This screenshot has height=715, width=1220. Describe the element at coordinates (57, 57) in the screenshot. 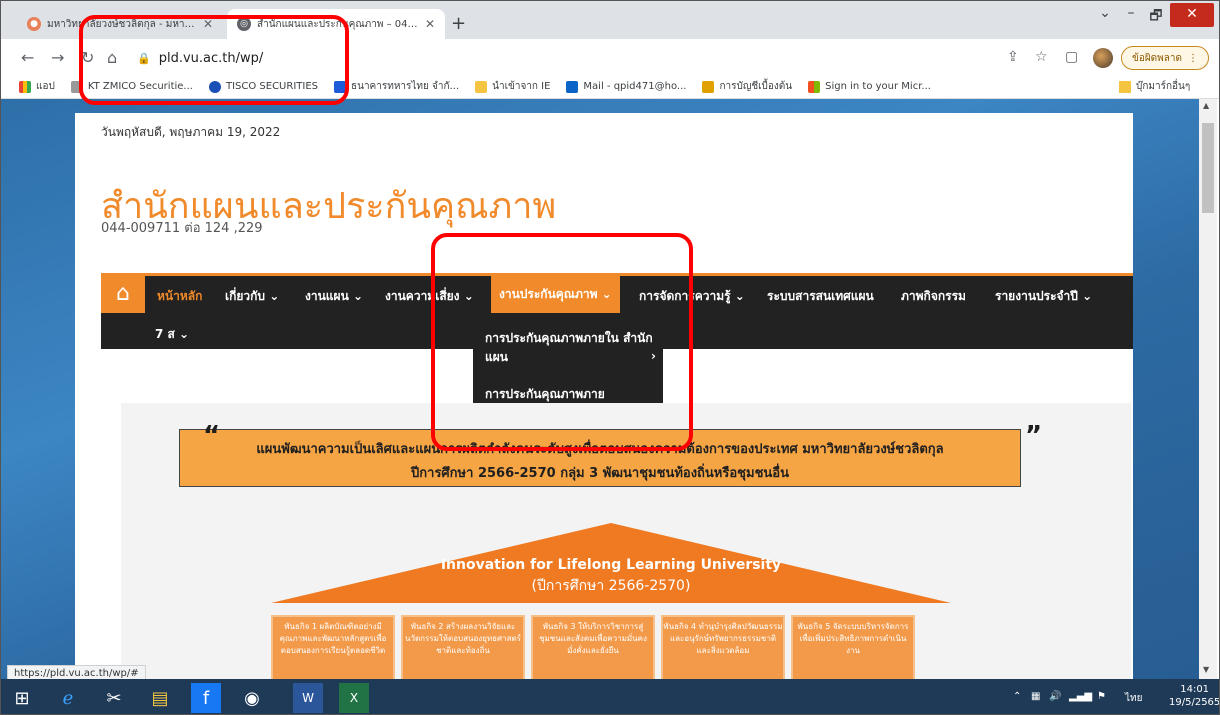

I see `forward-icon: →` at that location.